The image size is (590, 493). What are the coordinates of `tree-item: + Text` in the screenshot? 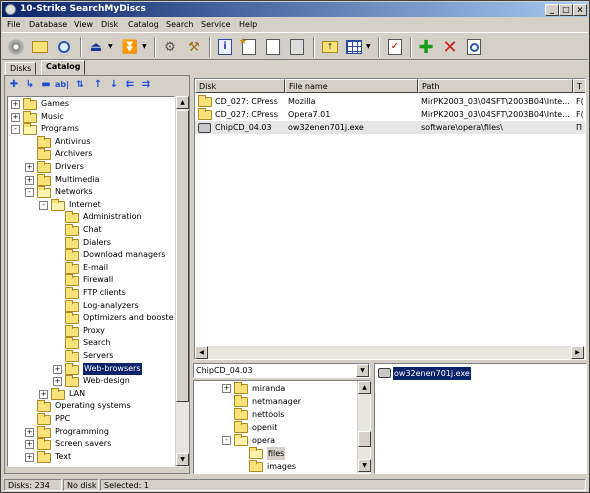 It's located at (91, 457).